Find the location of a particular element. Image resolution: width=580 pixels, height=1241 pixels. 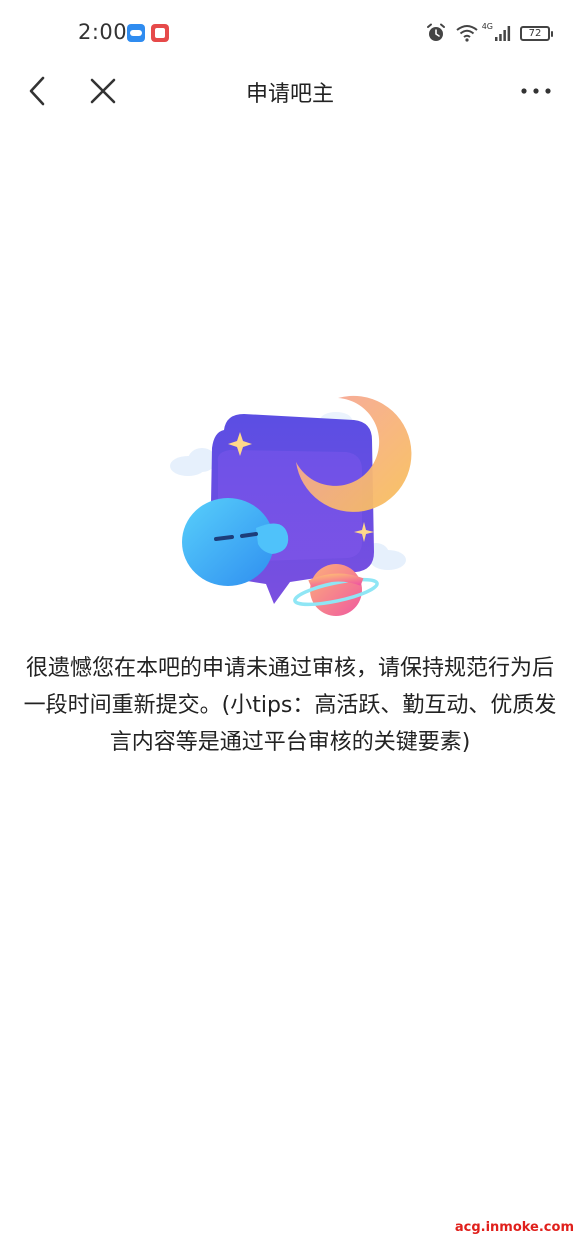

wifi-icon is located at coordinates (467, 33).